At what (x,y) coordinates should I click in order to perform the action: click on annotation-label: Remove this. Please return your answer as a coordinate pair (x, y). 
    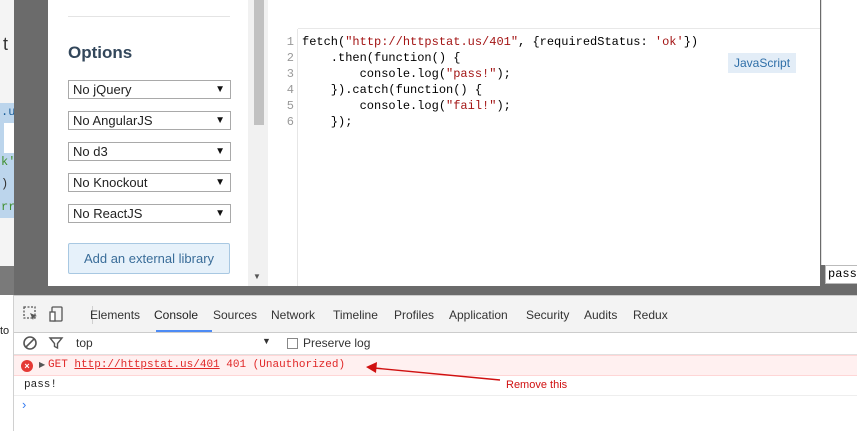
    Looking at the image, I should click on (537, 385).